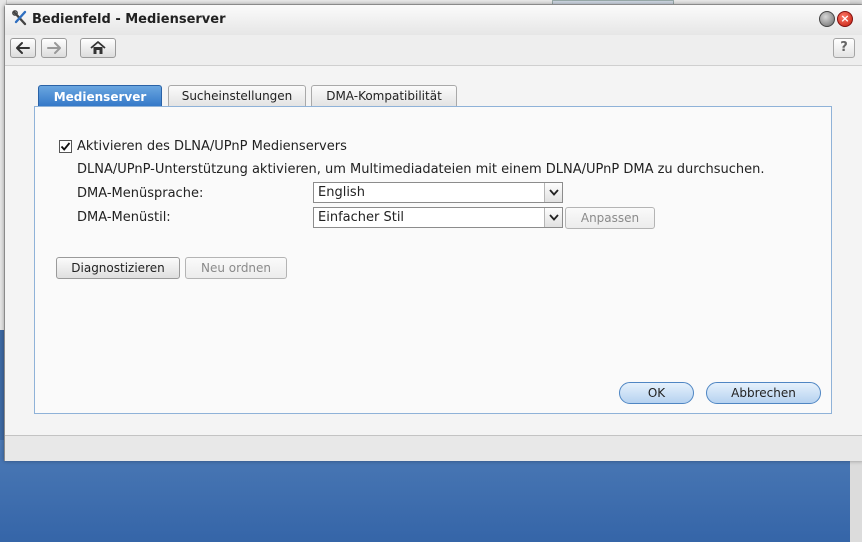  What do you see at coordinates (361, 217) in the screenshot?
I see `menu-style-value: Einfacher Stil` at bounding box center [361, 217].